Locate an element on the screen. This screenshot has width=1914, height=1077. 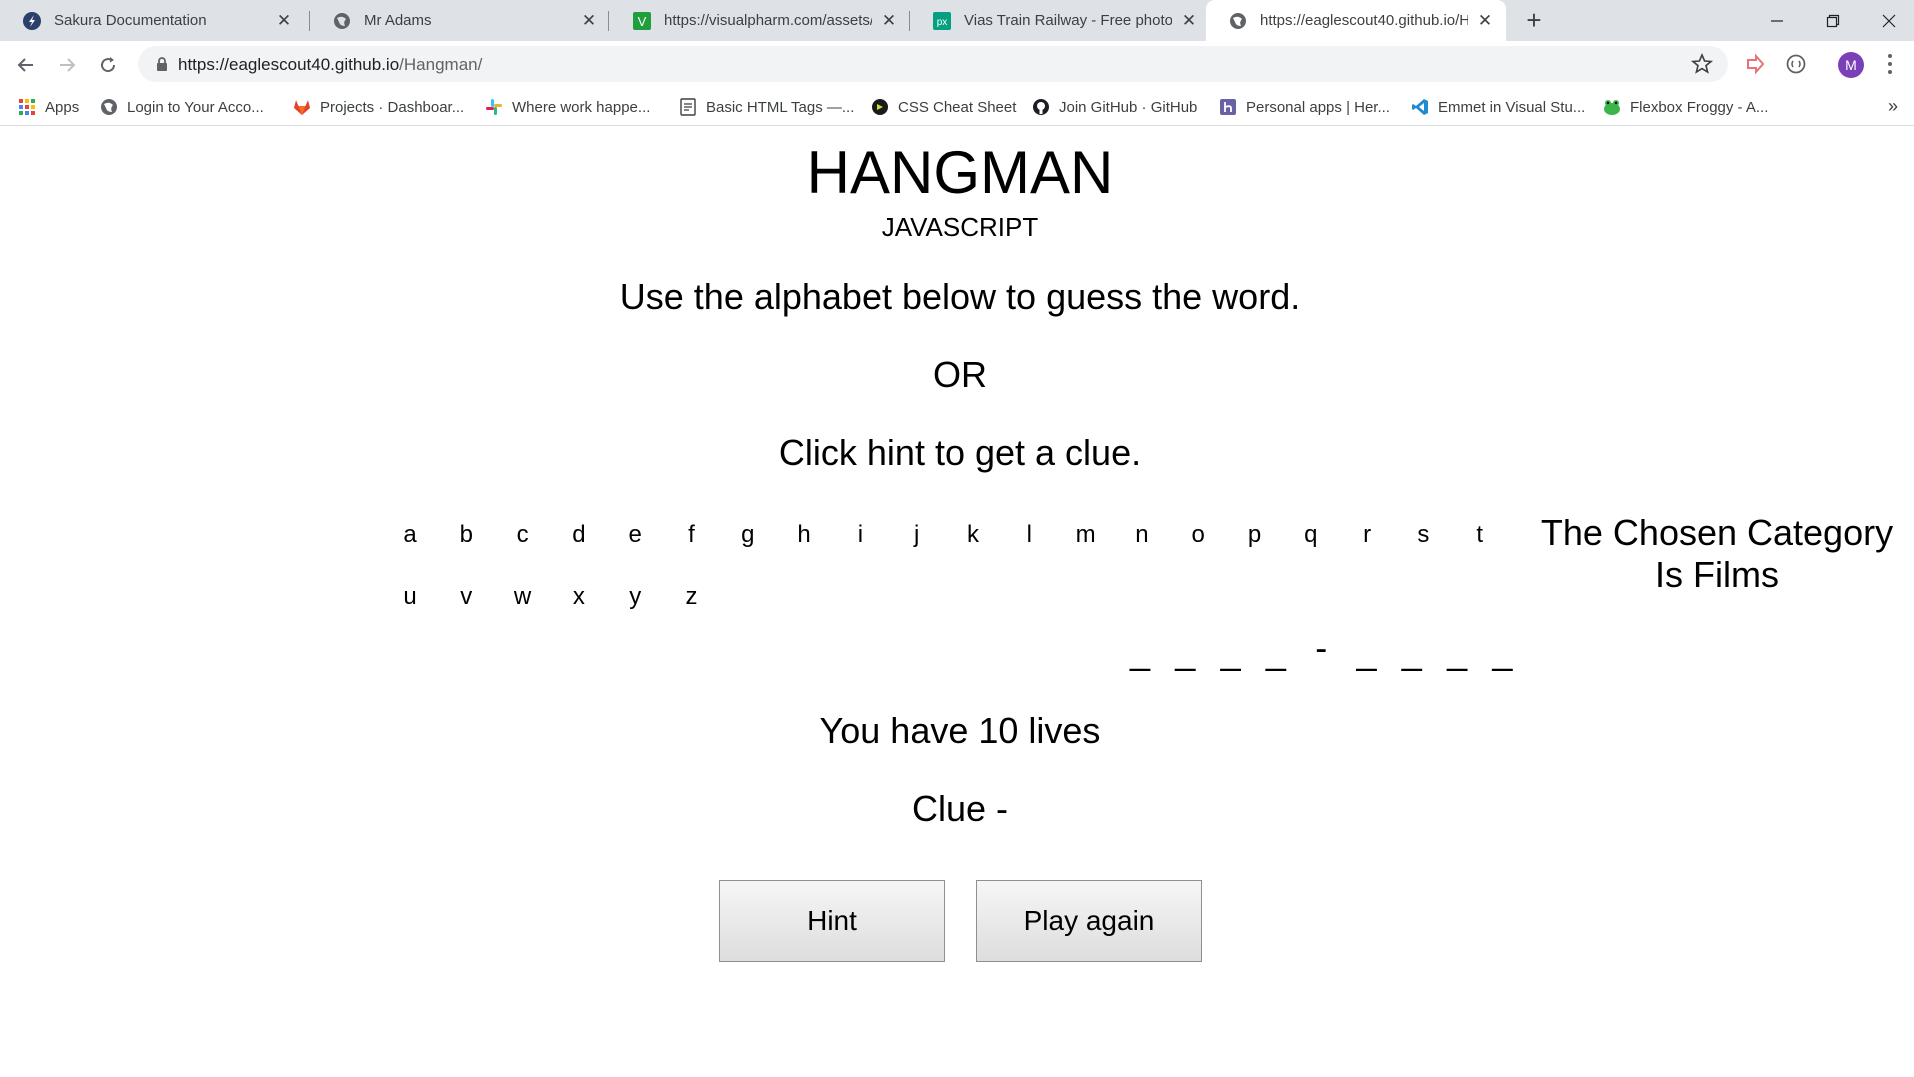
letter-g: g is located at coordinates (748, 535).